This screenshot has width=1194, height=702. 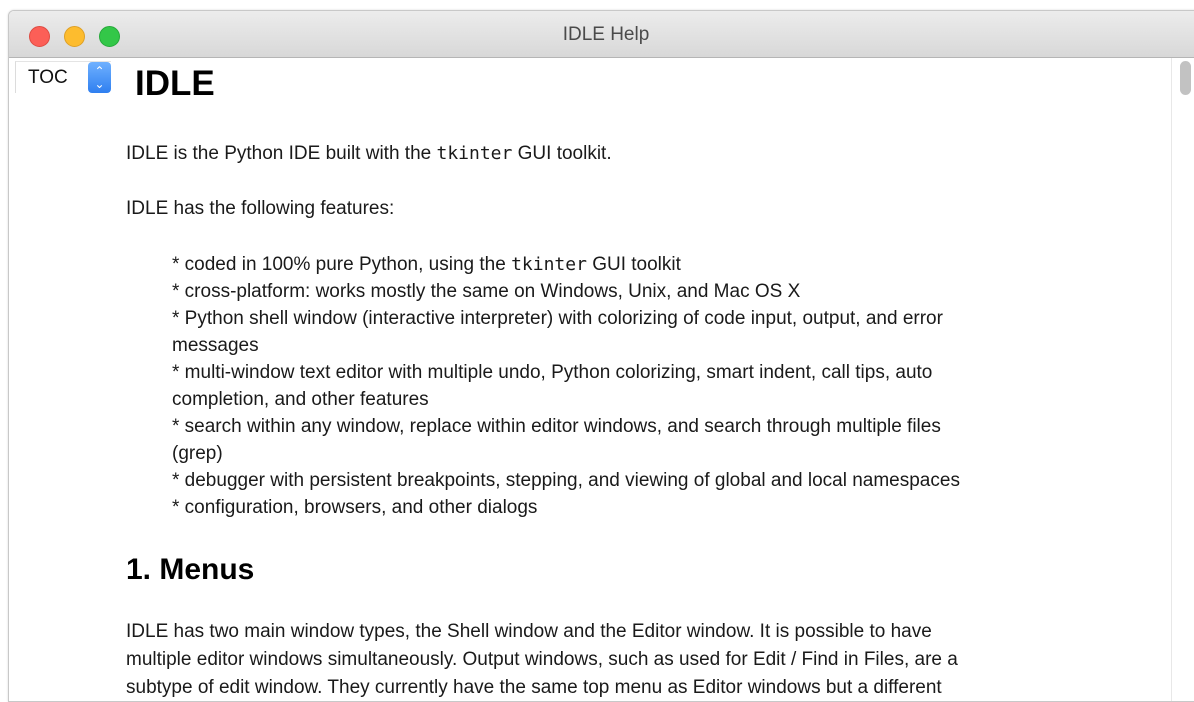 I want to click on feature-line: (grep), so click(x=197, y=453).